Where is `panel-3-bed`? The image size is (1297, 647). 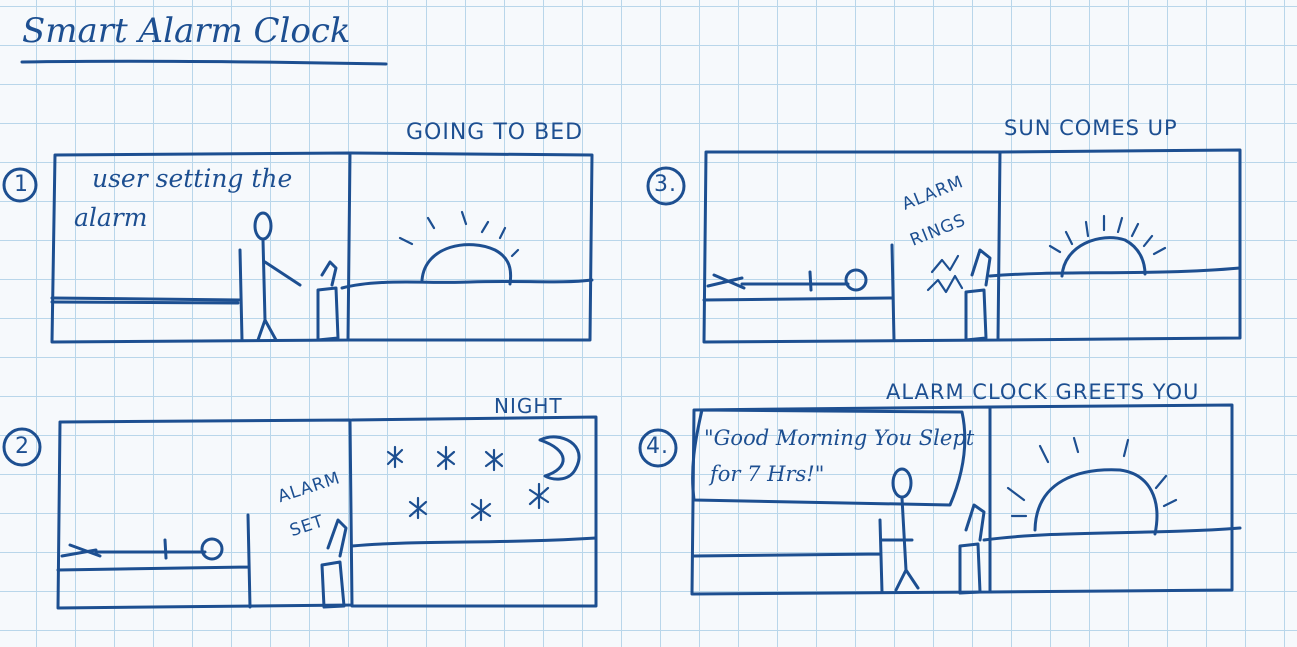 panel-3-bed is located at coordinates (799, 292).